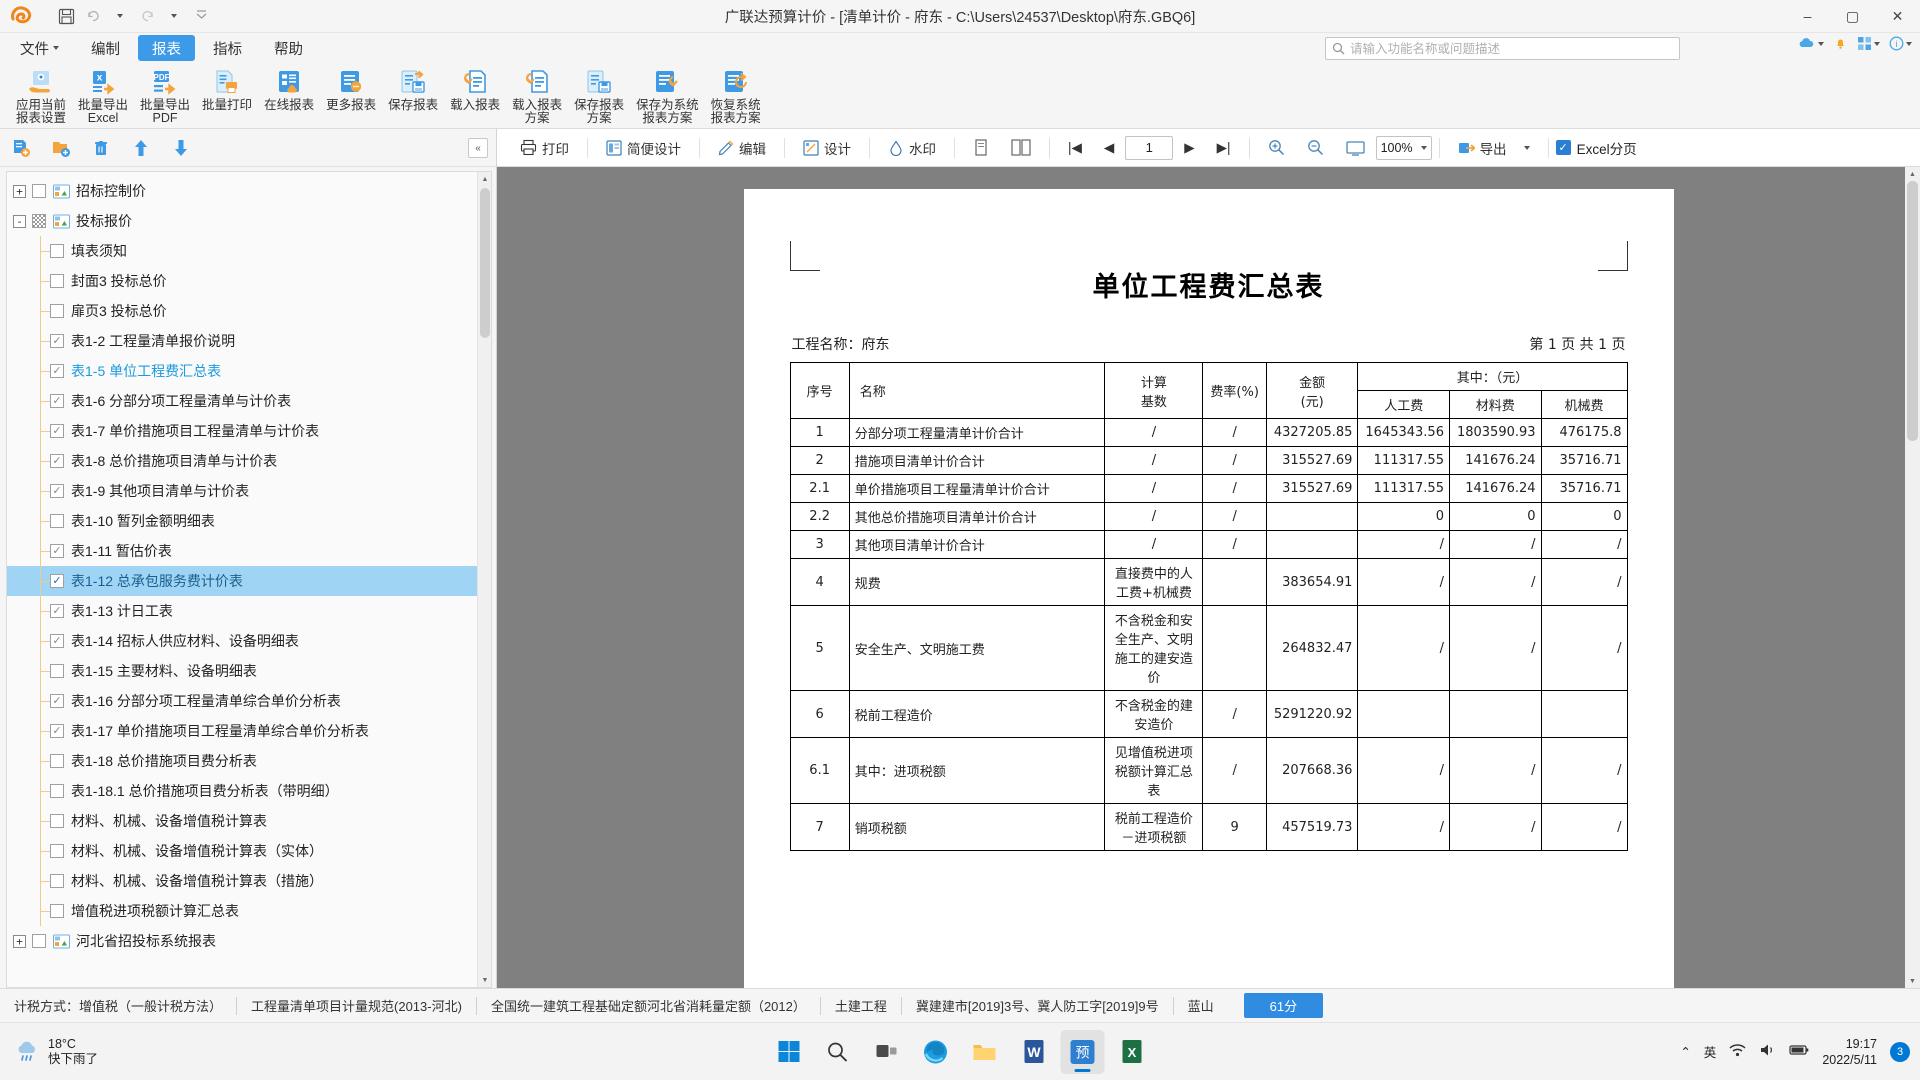  Describe the element at coordinates (1897, 16) in the screenshot. I see `close-button: ✕` at that location.